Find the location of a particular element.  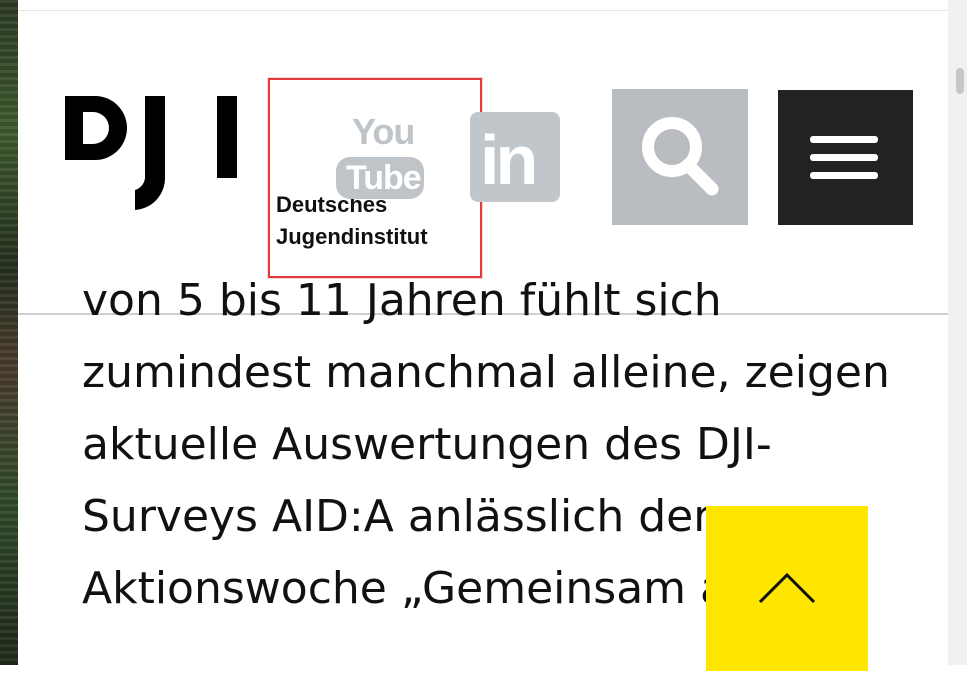

article-line-3: aktuelle Auswertungen des DJI- is located at coordinates (427, 444).